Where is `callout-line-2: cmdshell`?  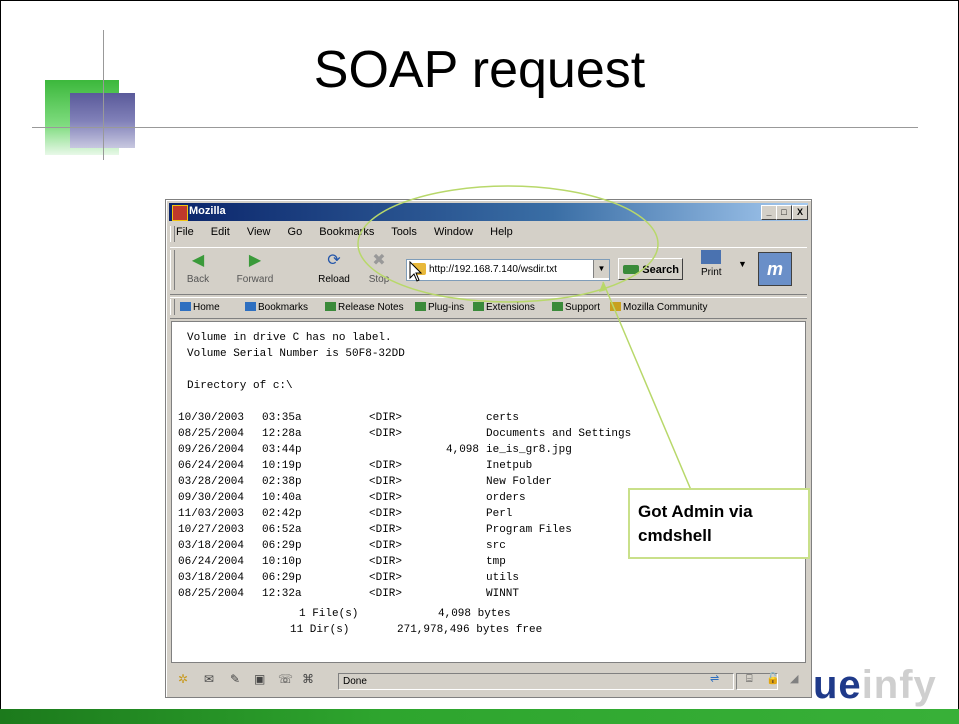
callout-line-2: cmdshell is located at coordinates (675, 535).